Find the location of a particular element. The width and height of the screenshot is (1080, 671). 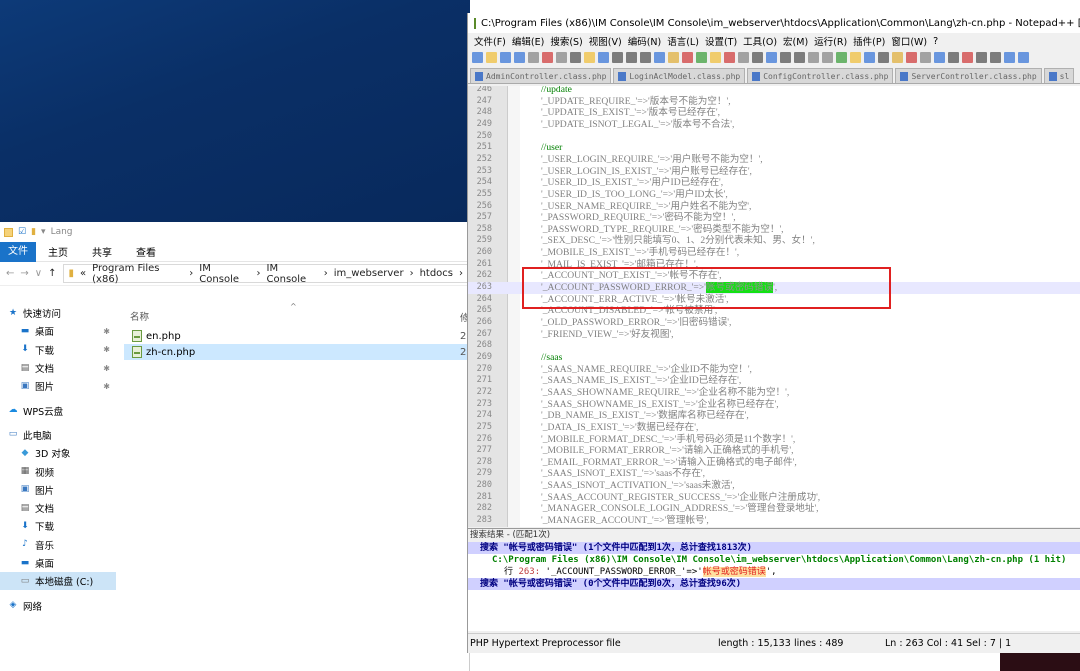

code-line: 267 '_FRIEND_VIEW_'=>'好友视图', is located at coordinates (774, 335).